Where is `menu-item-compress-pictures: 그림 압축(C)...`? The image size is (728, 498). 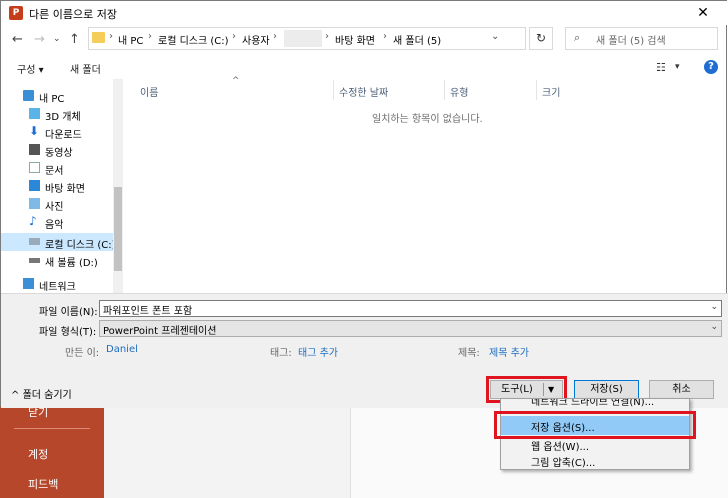 menu-item-compress-pictures: 그림 압축(C)... is located at coordinates (595, 460).